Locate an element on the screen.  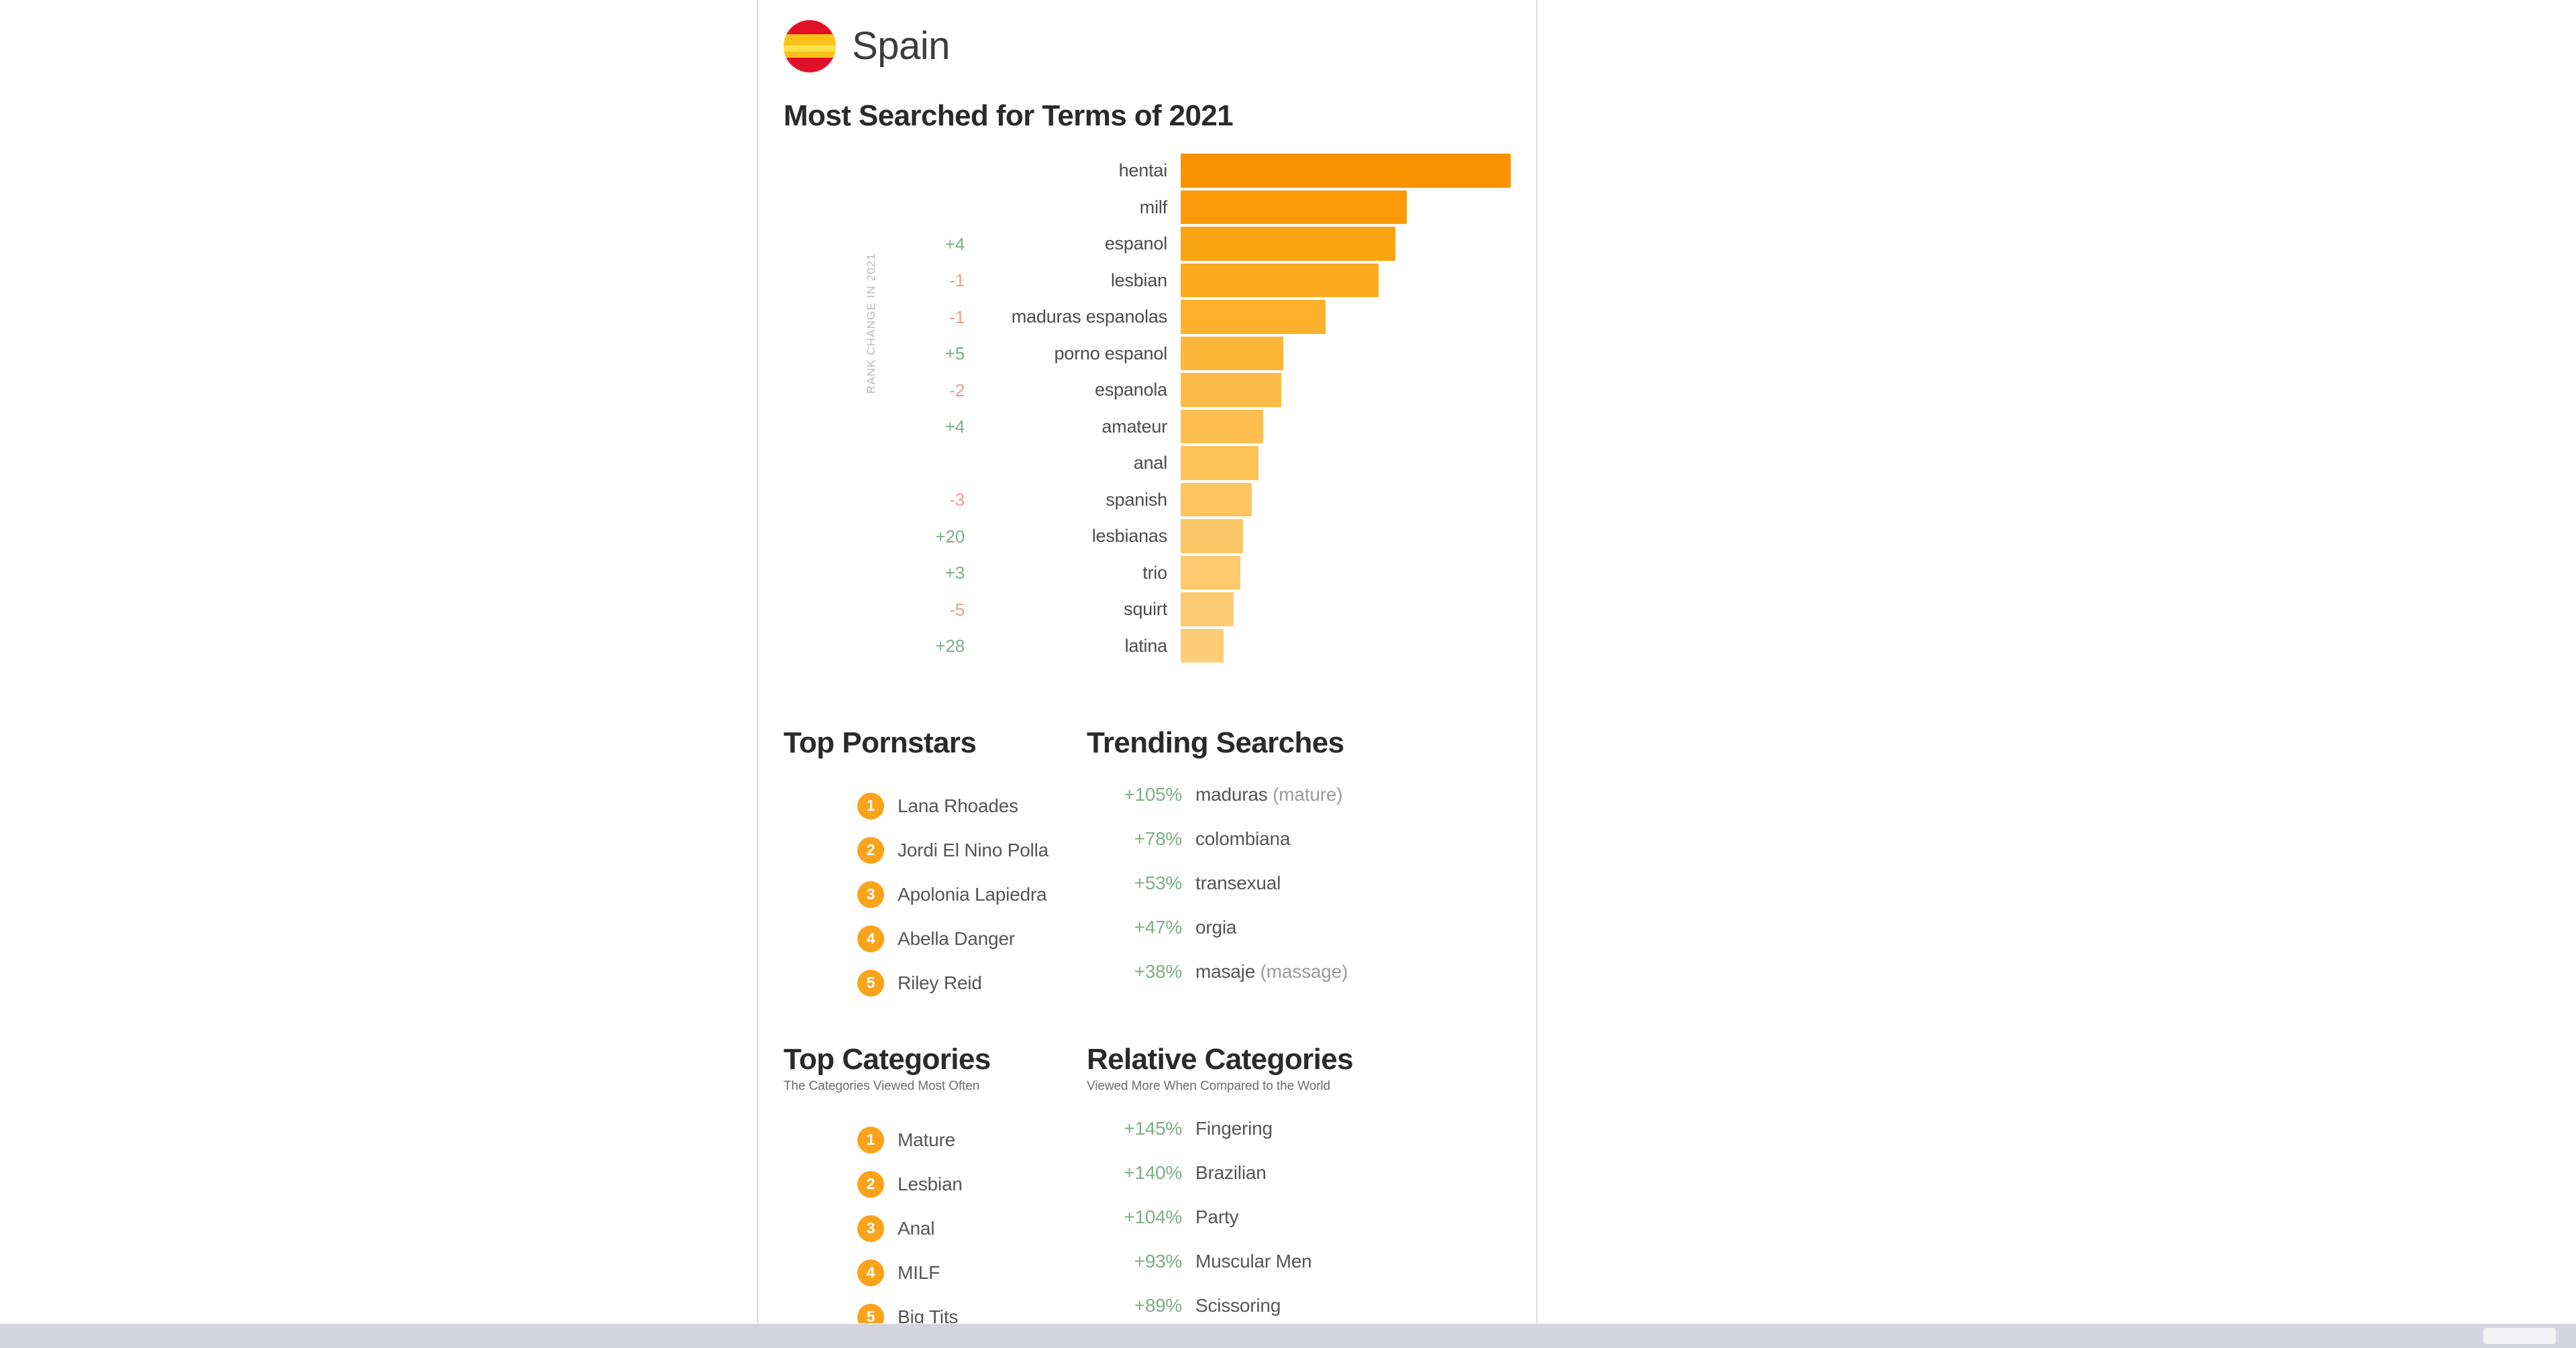
chart-bar-row: -1 lesbian is located at coordinates (1147, 280).